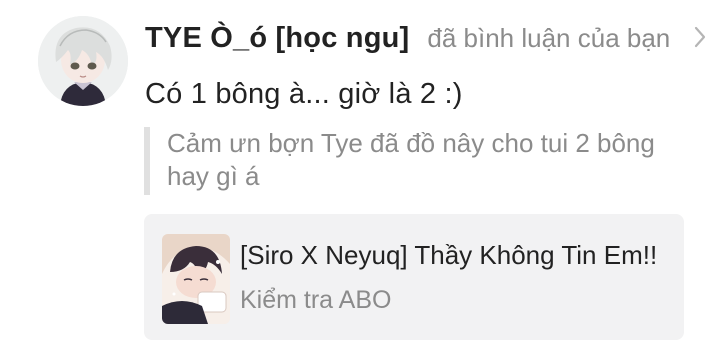  Describe the element at coordinates (304, 94) in the screenshot. I see `comment-text: Có 1 bông à... giờ là 2 :)` at that location.